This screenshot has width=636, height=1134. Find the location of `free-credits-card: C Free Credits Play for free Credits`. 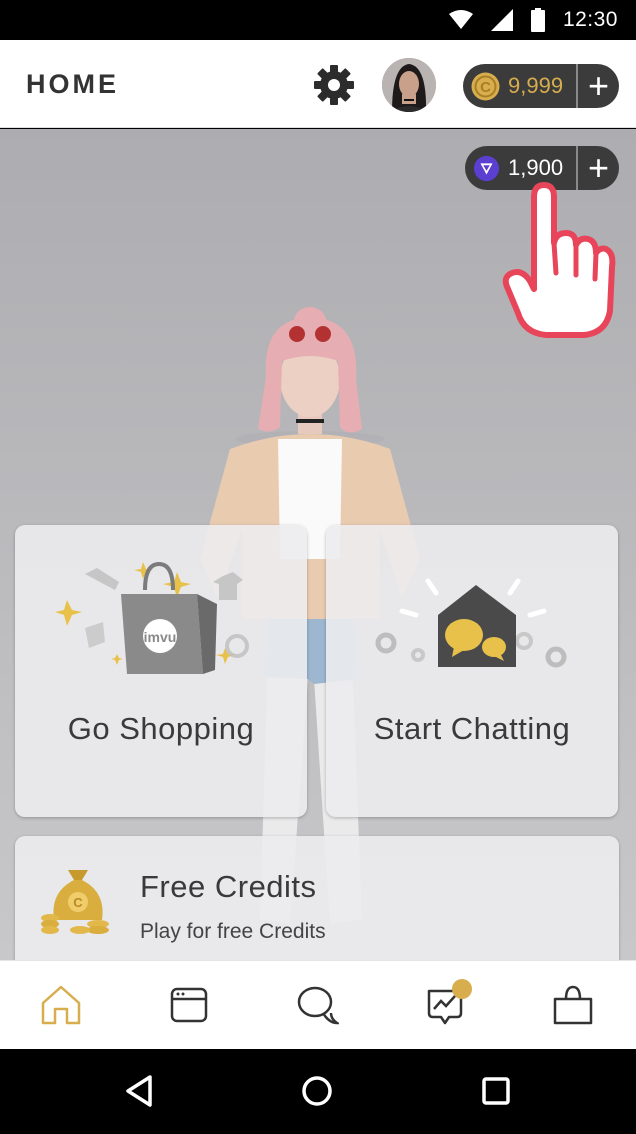

free-credits-card: C Free Credits Play for free Credits is located at coordinates (317, 898).